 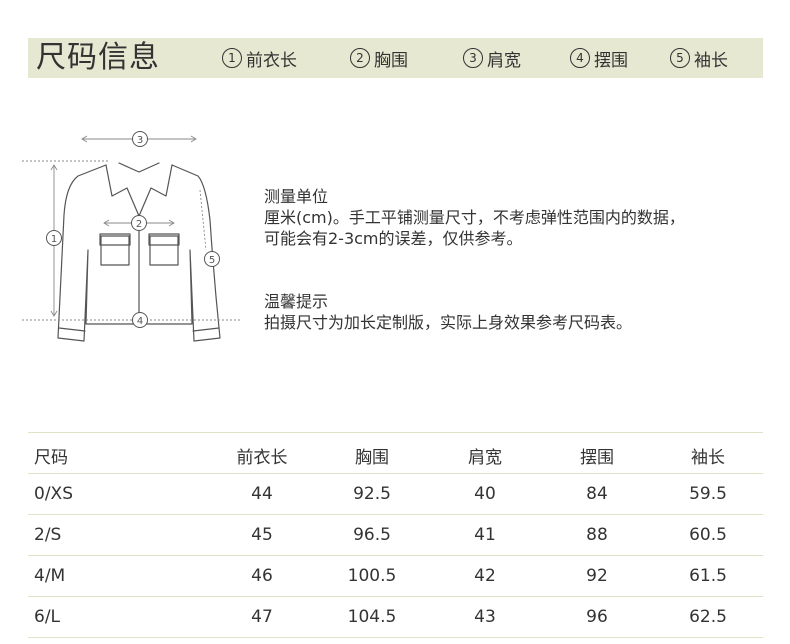 What do you see at coordinates (296, 196) in the screenshot?
I see `measure-unit-title: 测量单位` at bounding box center [296, 196].